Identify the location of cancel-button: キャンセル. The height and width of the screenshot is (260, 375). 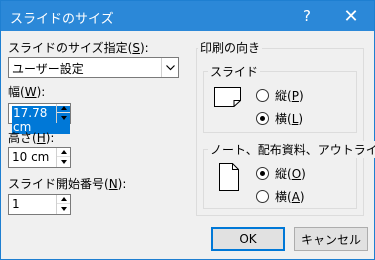
(331, 239).